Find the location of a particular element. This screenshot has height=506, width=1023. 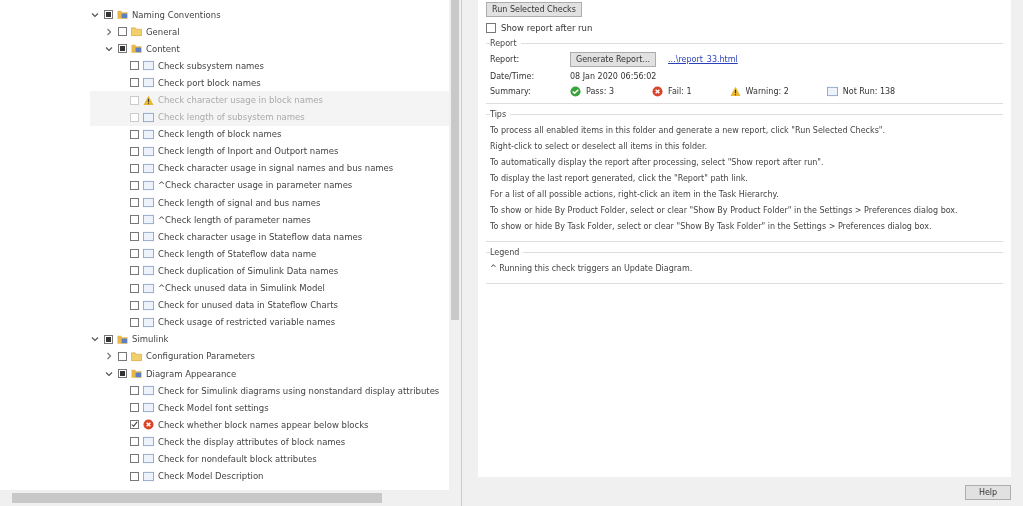

tree-item: Check character usage in Stateflow data names is located at coordinates (260, 236).